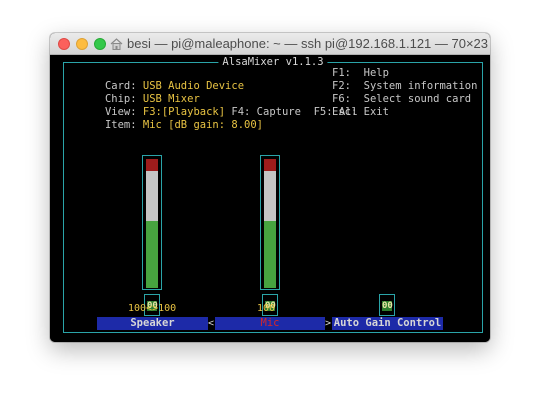 Image resolution: width=540 pixels, height=409 pixels. Describe the element at coordinates (152, 323) in the screenshot. I see `channel-speaker: Speaker` at that location.